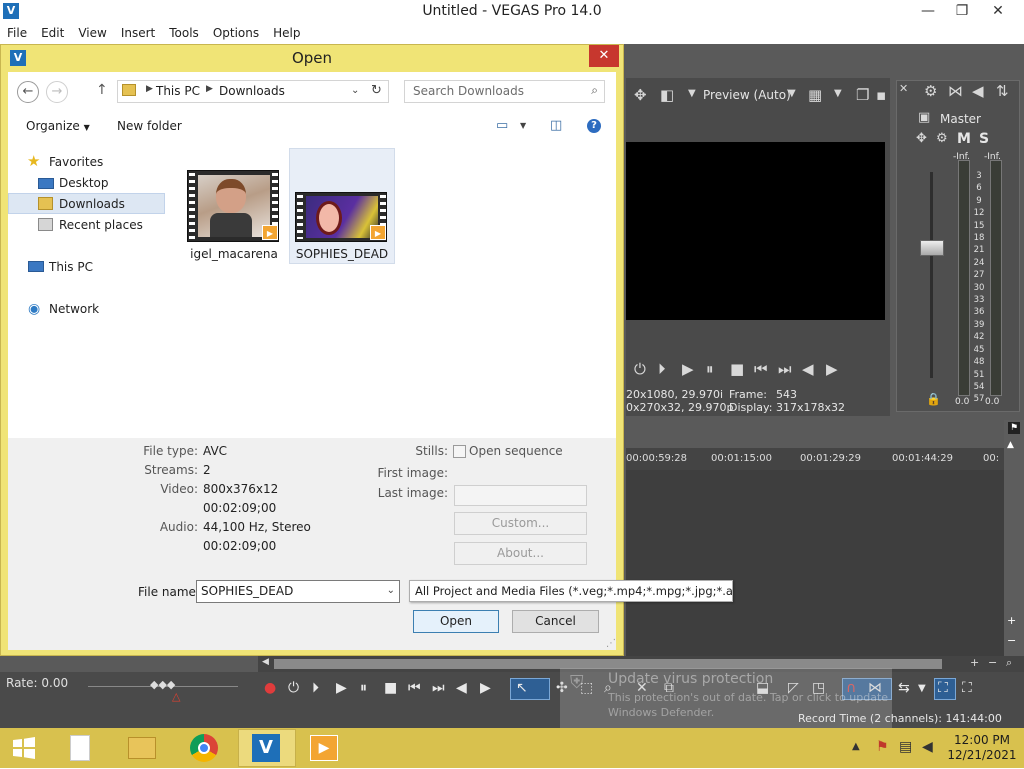  I want to click on file-name-dropdown-icon: ⌄, so click(391, 590).